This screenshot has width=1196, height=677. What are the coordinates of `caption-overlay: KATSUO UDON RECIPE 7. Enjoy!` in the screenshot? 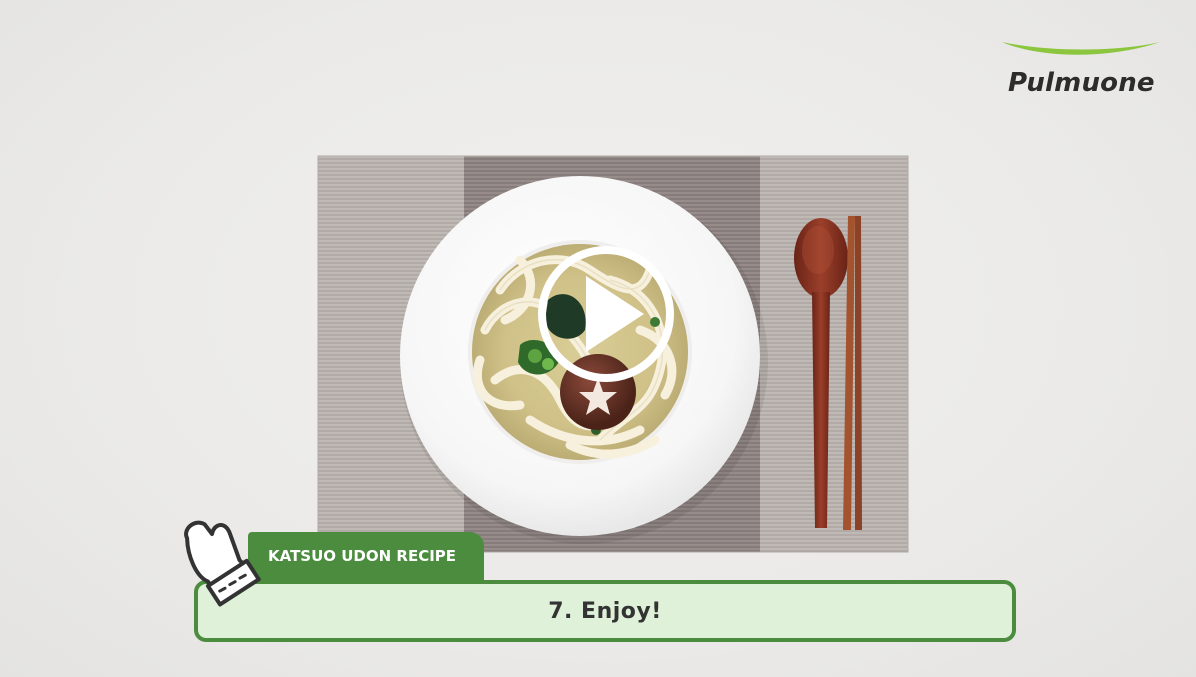 It's located at (600, 582).